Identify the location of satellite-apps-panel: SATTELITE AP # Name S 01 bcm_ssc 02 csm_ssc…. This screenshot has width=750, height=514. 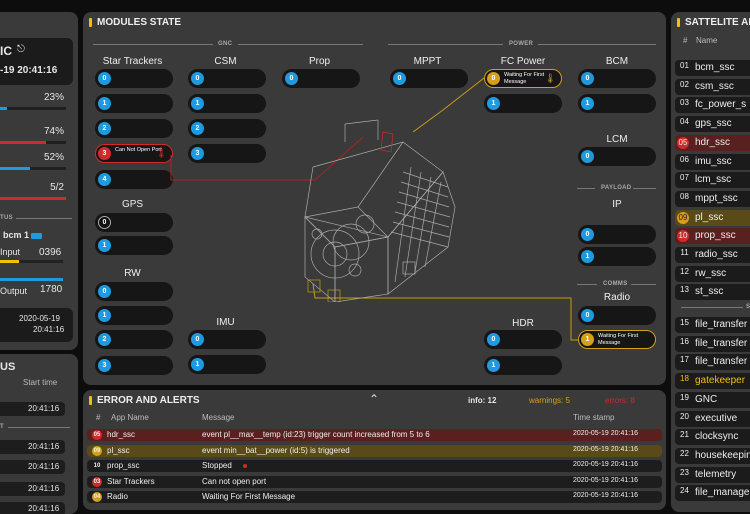
(710, 262).